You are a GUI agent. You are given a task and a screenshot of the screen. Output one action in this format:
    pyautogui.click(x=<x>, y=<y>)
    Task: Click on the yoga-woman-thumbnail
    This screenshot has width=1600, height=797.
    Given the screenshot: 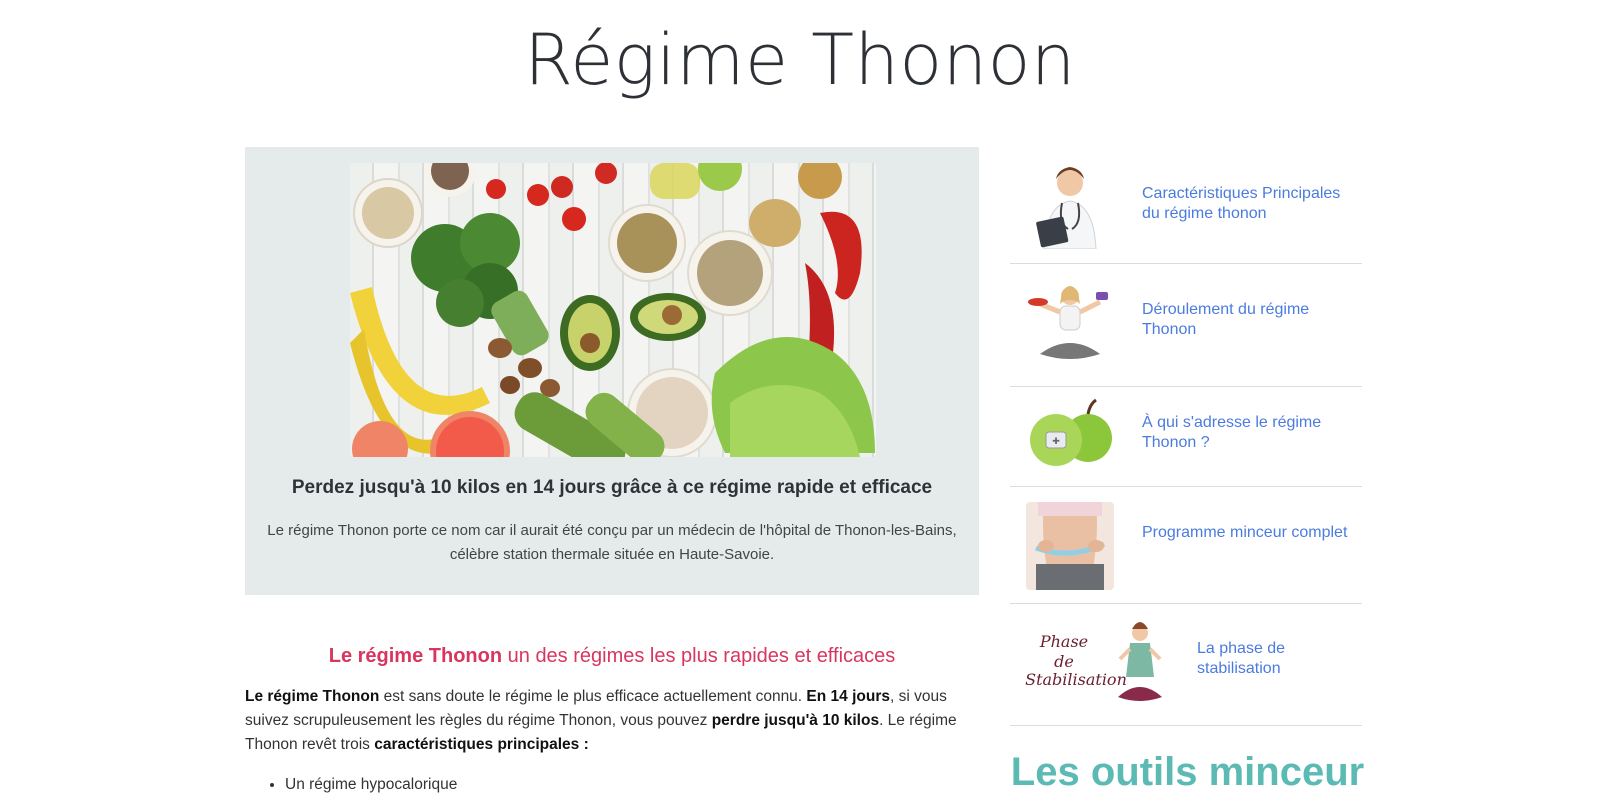 What is the action you would take?
    pyautogui.click(x=1070, y=324)
    